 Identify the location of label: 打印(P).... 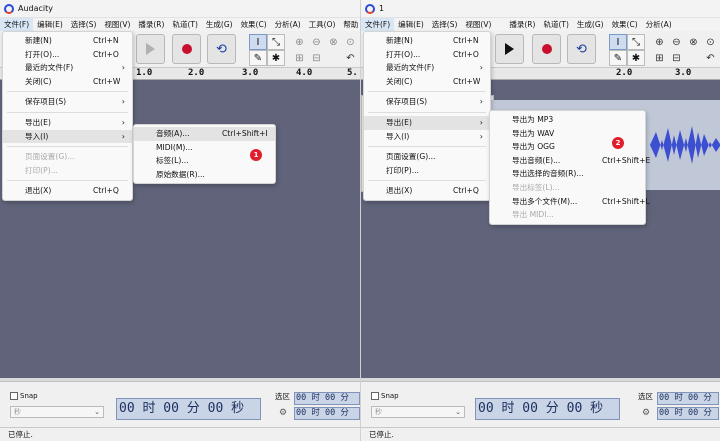
(402, 170).